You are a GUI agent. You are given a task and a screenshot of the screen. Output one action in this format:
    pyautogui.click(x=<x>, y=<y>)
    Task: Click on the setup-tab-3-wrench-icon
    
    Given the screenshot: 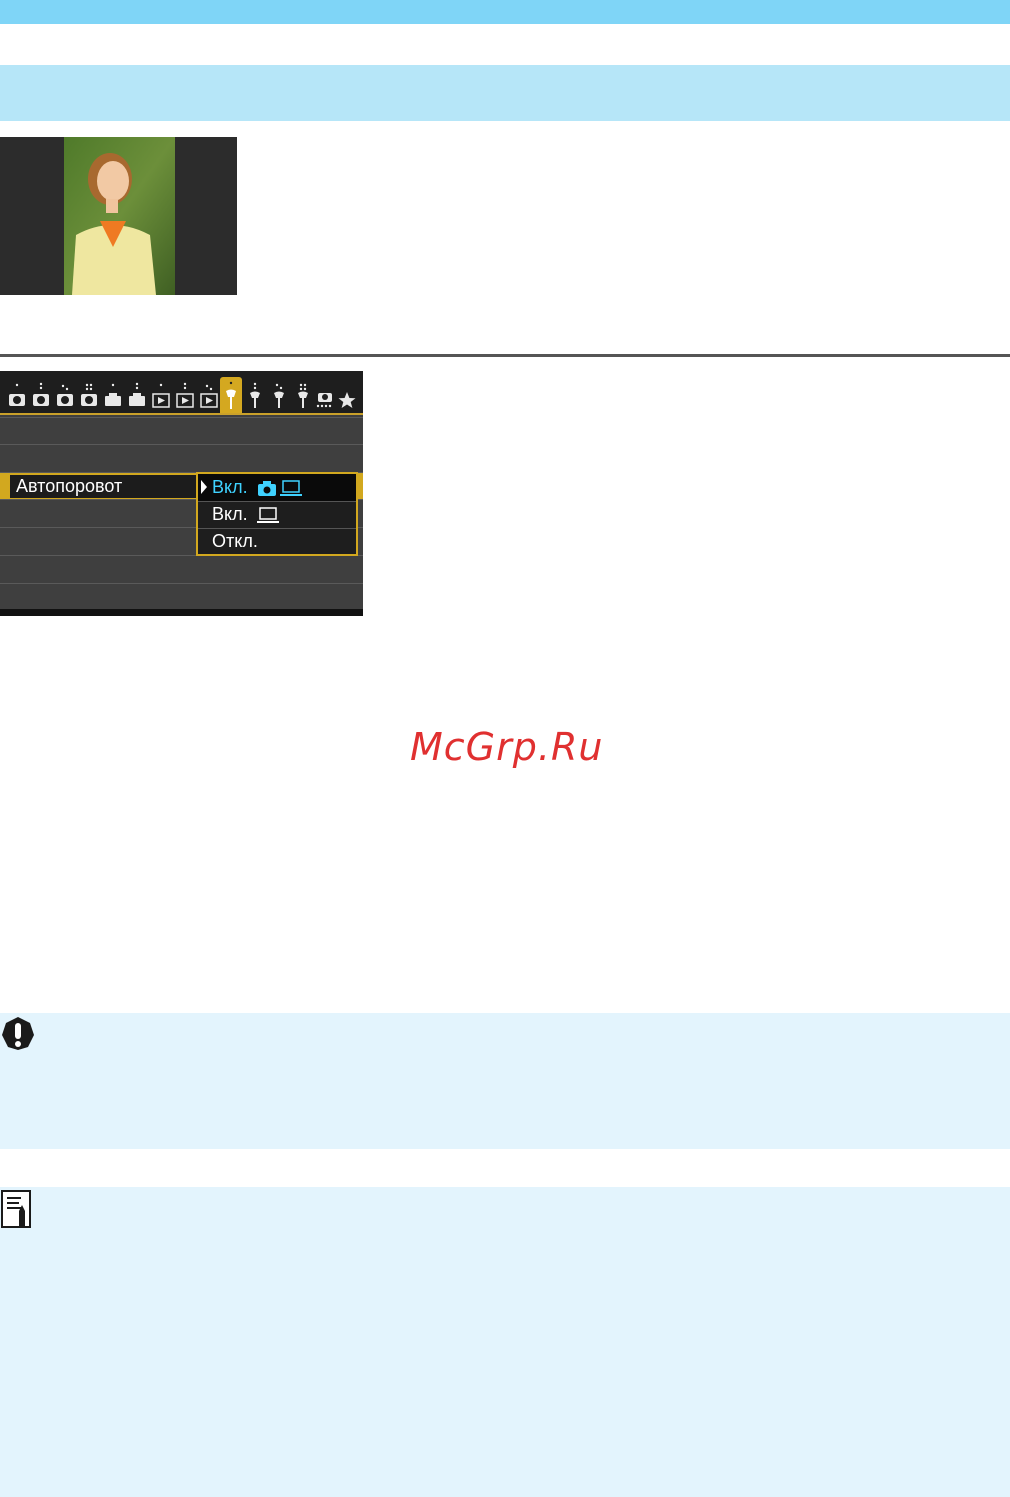 What is the action you would take?
    pyautogui.click(x=279, y=396)
    